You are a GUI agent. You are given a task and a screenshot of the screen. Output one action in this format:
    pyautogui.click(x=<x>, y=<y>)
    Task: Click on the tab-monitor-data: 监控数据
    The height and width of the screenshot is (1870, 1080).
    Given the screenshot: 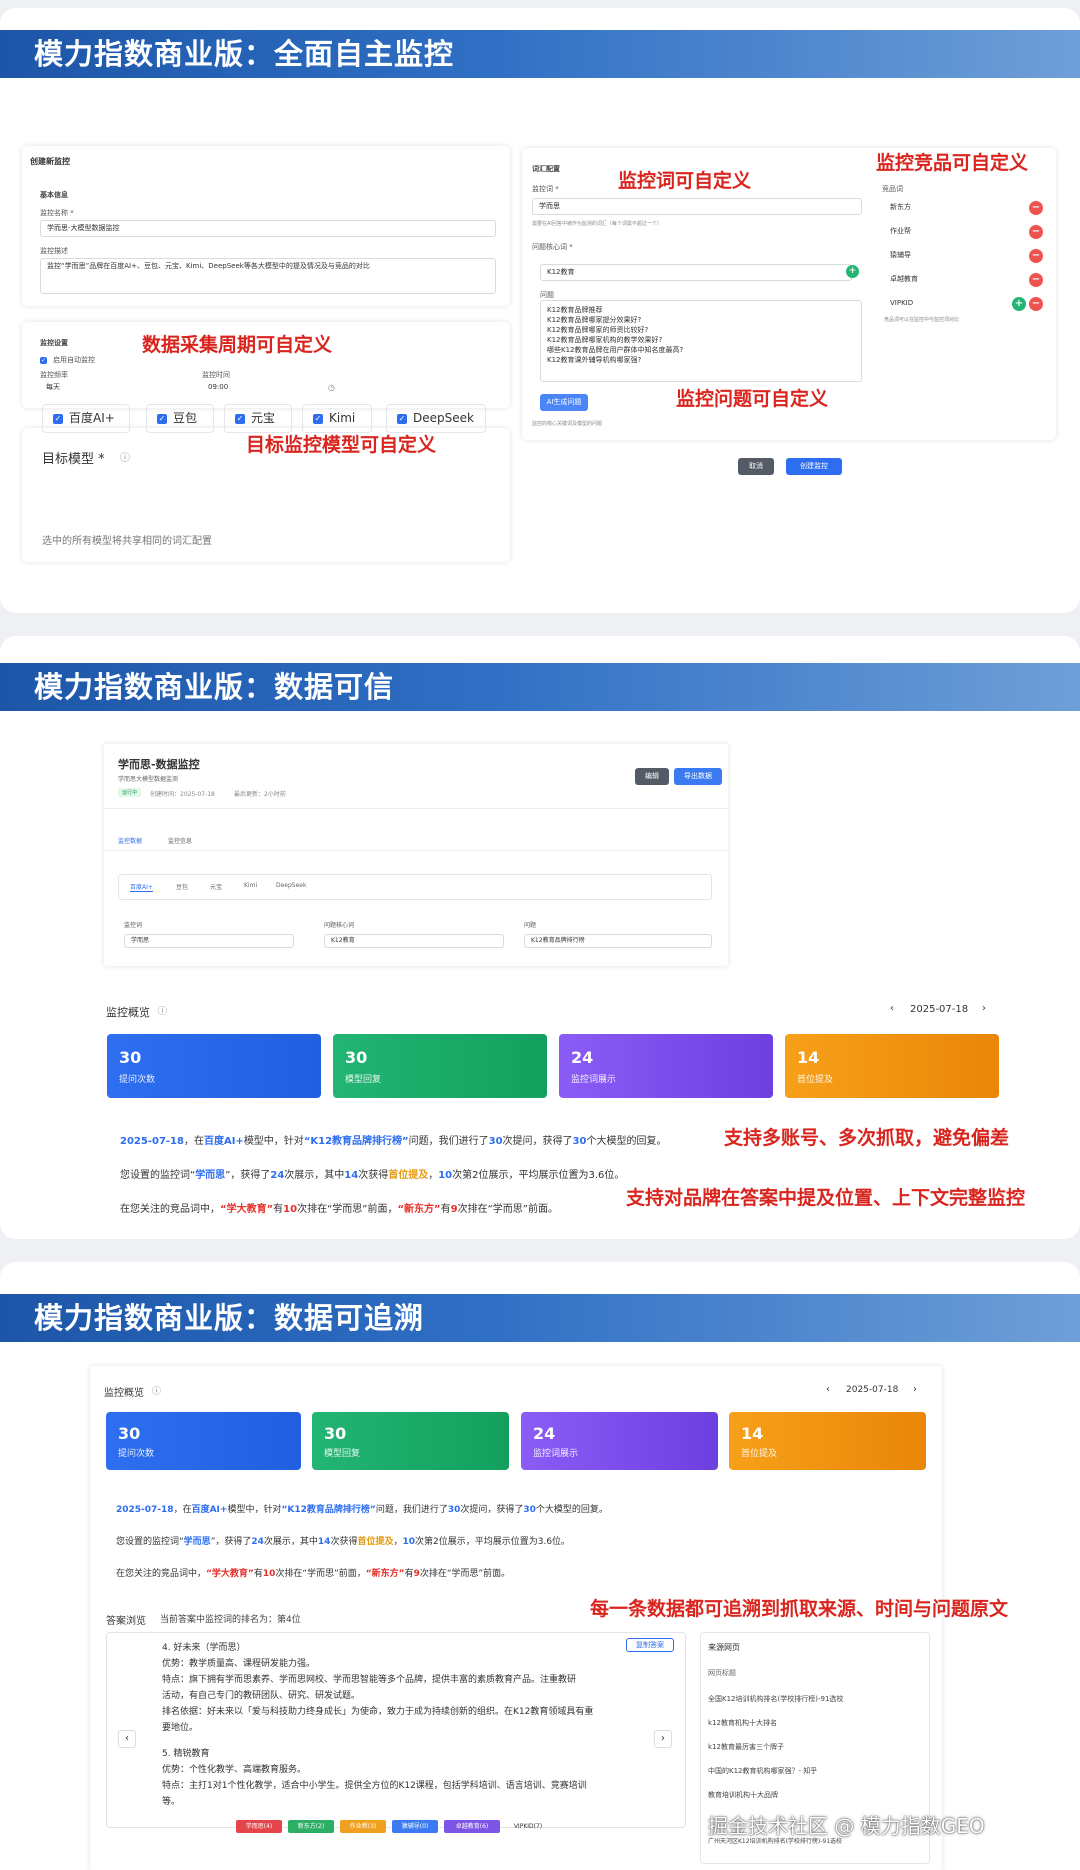 What is the action you would take?
    pyautogui.click(x=130, y=840)
    